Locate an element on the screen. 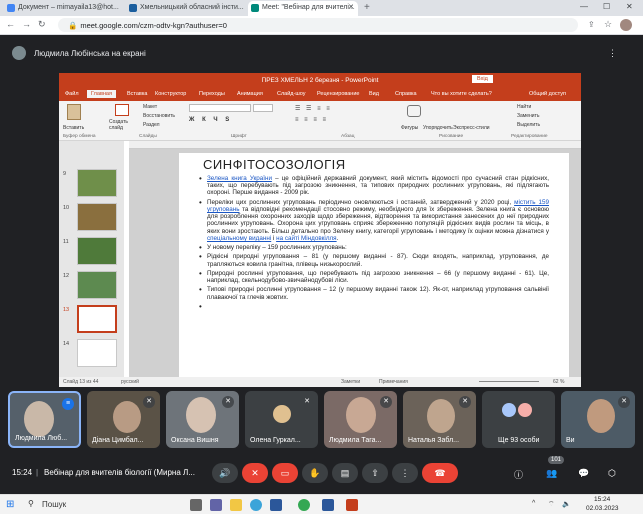  clock-date: 02.03.2023 is located at coordinates (602, 508).